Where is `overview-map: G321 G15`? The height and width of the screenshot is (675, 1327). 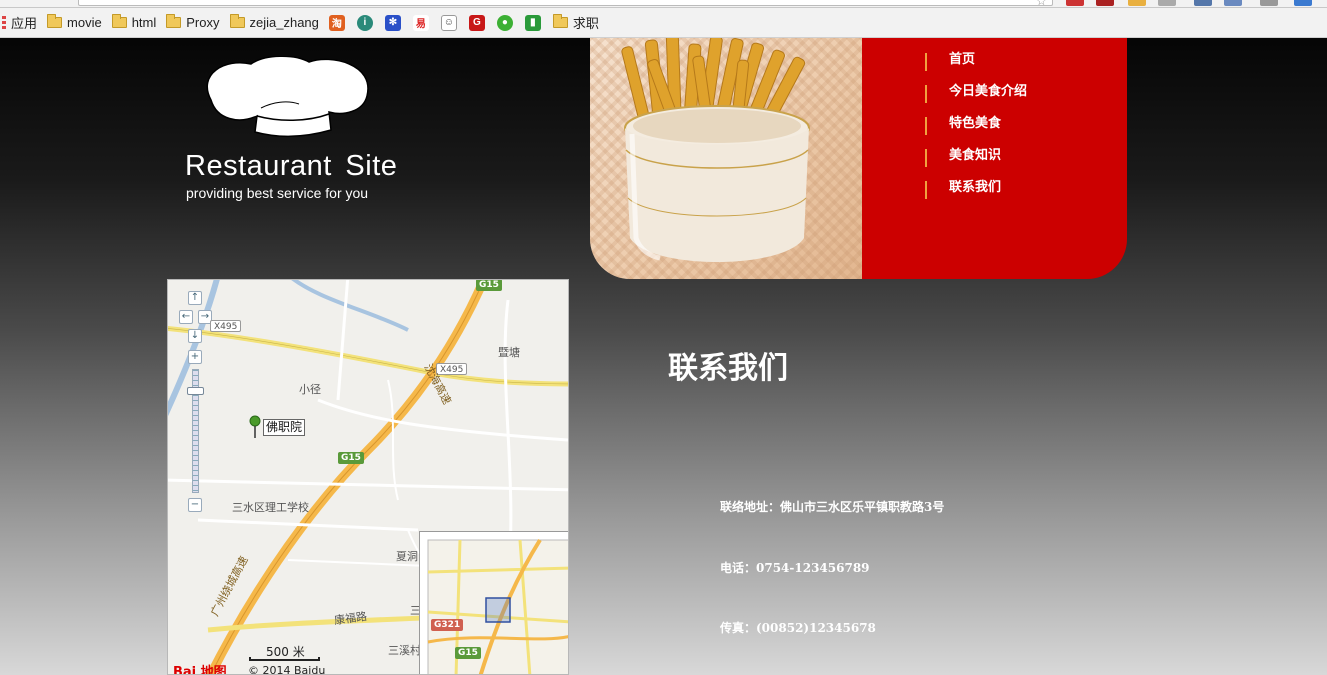
overview-map: G321 G15 is located at coordinates (493, 602).